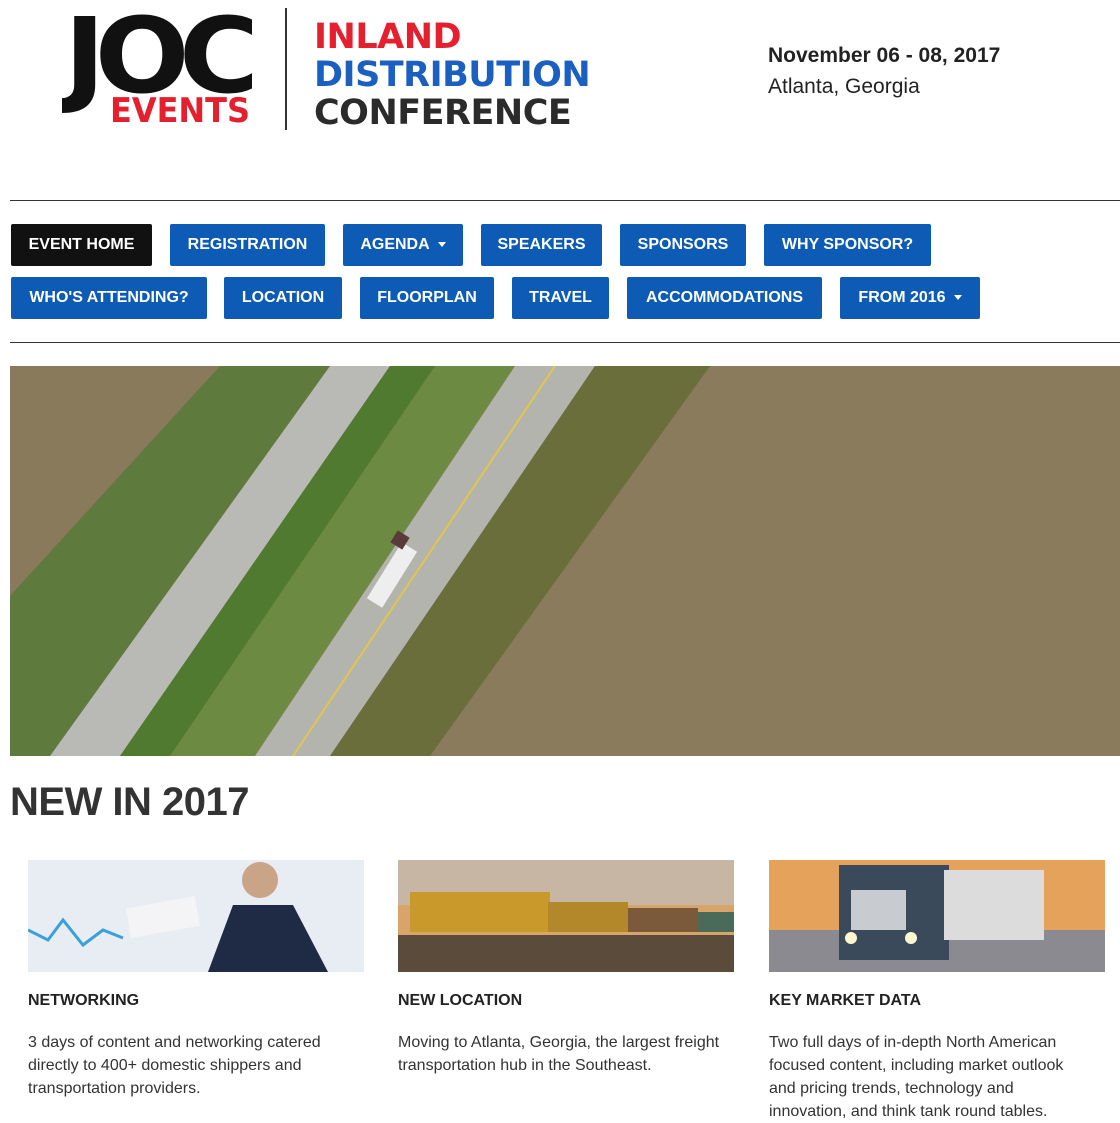 The width and height of the screenshot is (1120, 1123). What do you see at coordinates (109, 298) in the screenshot?
I see `nav-whos-attending: WHO'S ATTENDING?` at bounding box center [109, 298].